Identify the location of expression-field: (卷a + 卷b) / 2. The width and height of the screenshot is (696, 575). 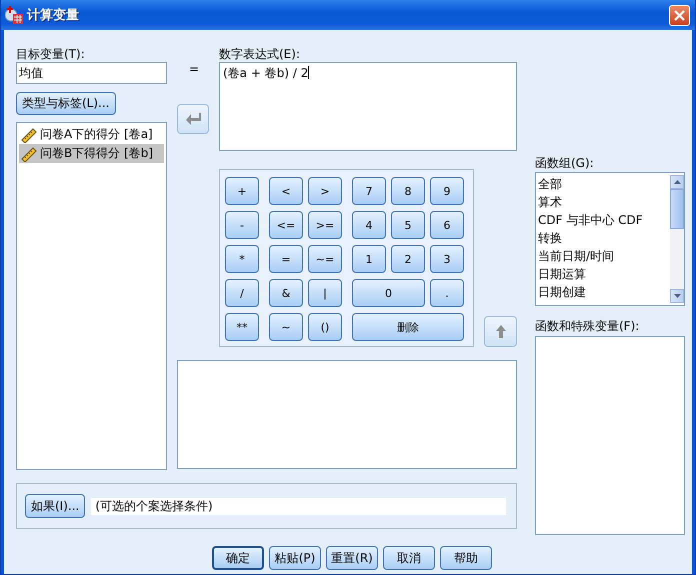
(368, 106).